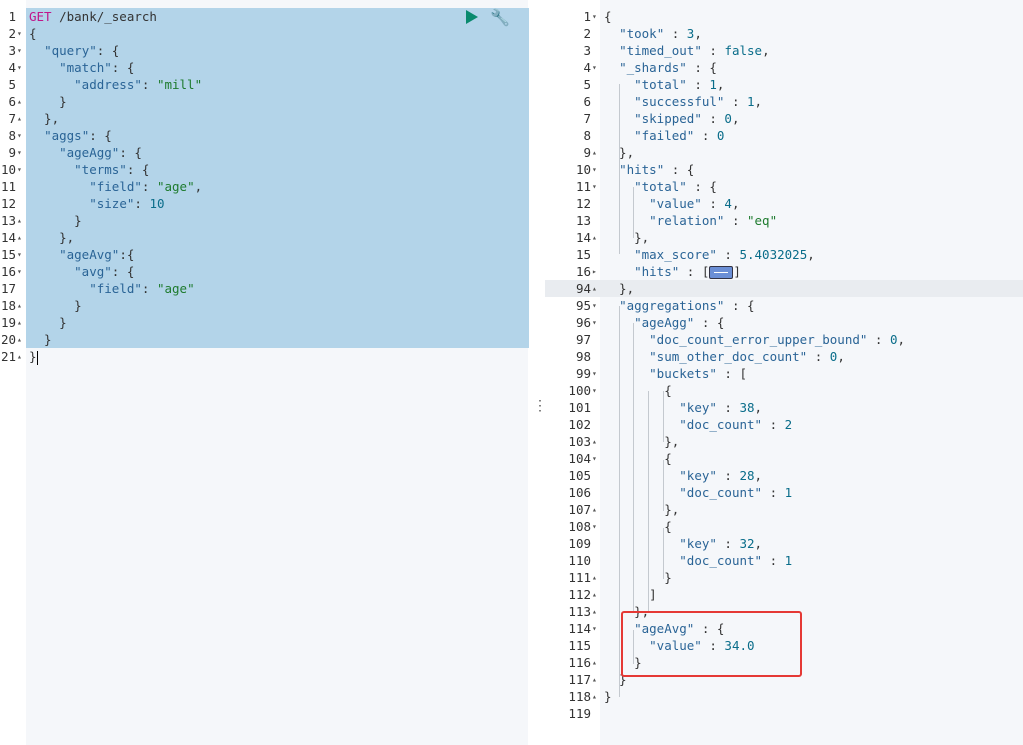 This screenshot has height=745, width=1023. I want to click on code-text: "address": "mill", so click(115, 84).